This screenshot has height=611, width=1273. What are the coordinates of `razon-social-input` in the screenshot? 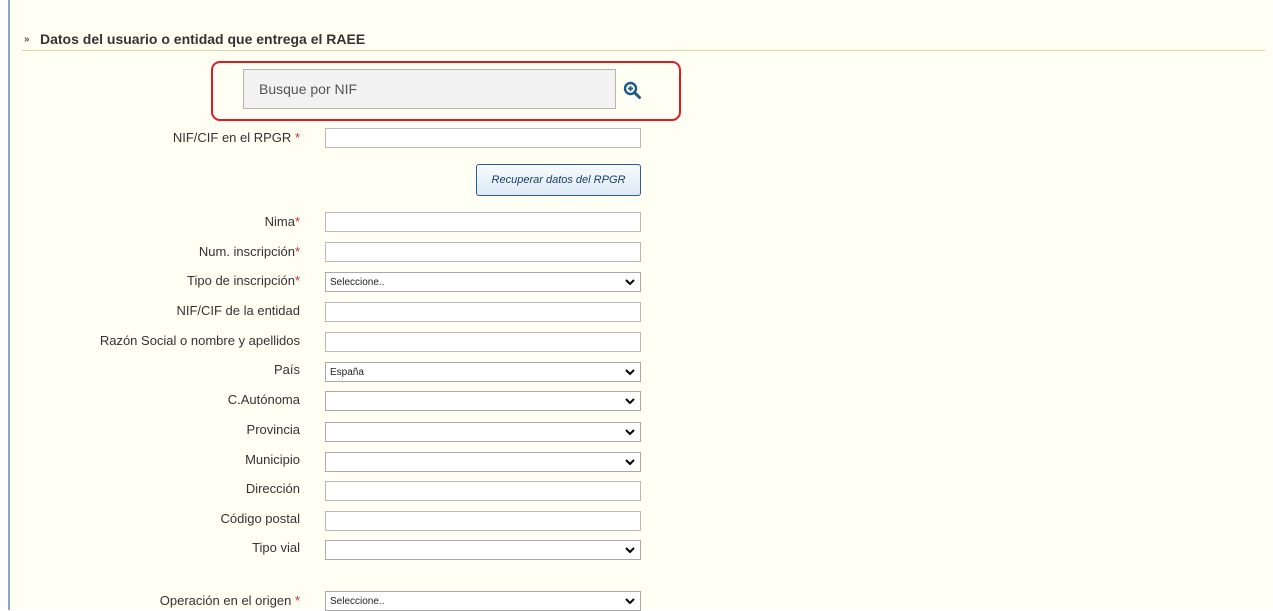 It's located at (483, 342).